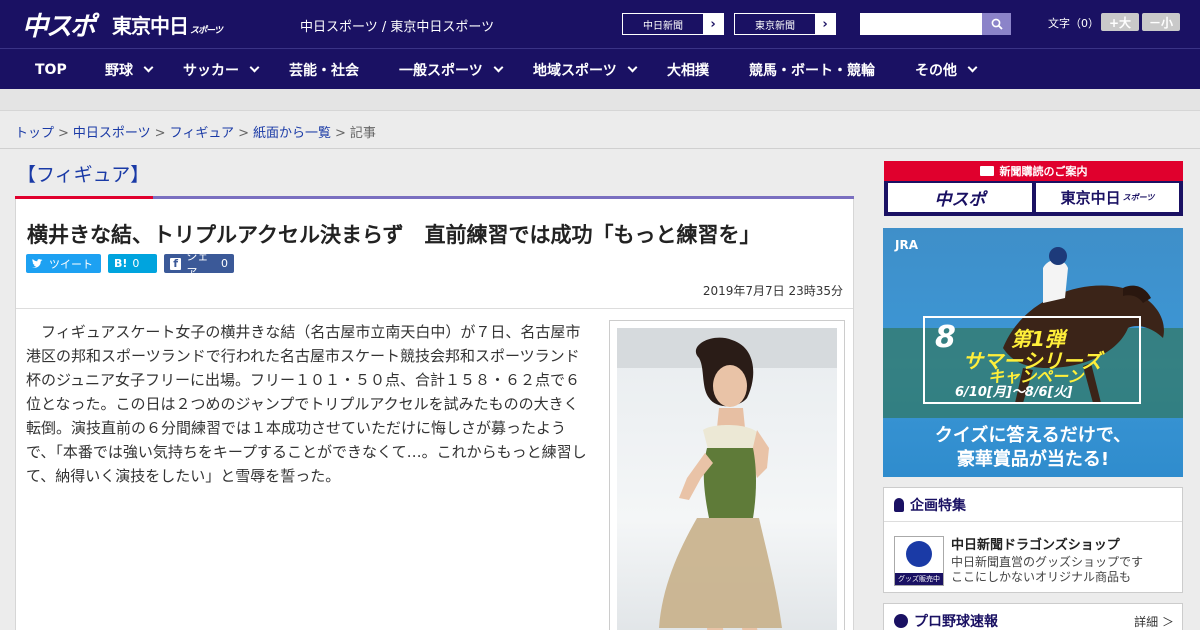 The height and width of the screenshot is (630, 1200). Describe the element at coordinates (119, 70) in the screenshot. I see `nav-label: 野球` at that location.